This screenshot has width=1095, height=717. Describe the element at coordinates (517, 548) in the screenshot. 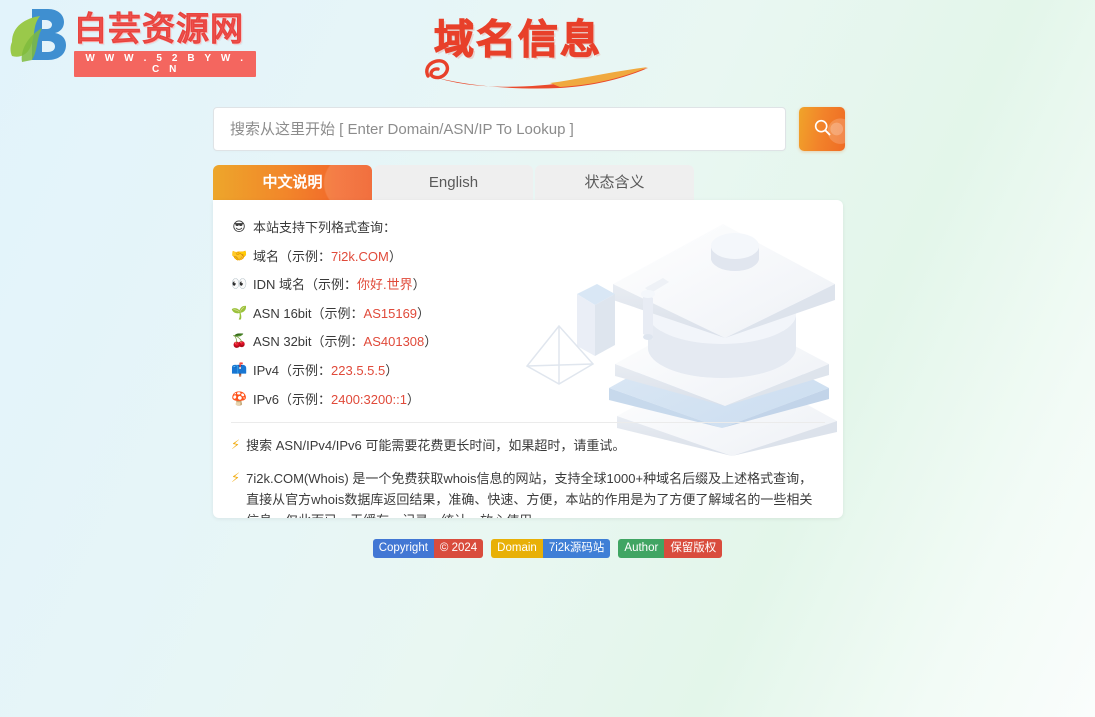

I see `domain-badge-left: Domain` at that location.